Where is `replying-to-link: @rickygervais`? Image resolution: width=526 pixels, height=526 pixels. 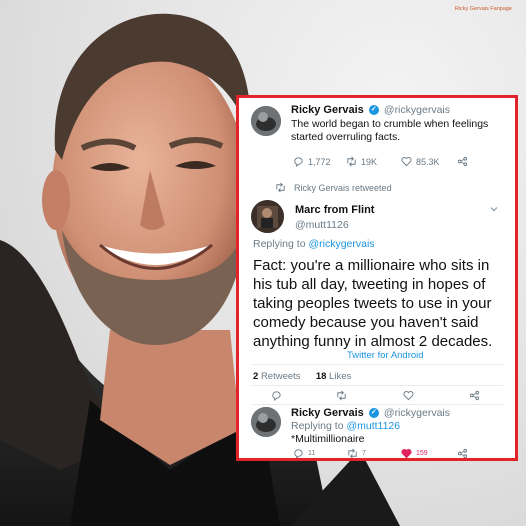 replying-to-link: @rickygervais is located at coordinates (341, 244).